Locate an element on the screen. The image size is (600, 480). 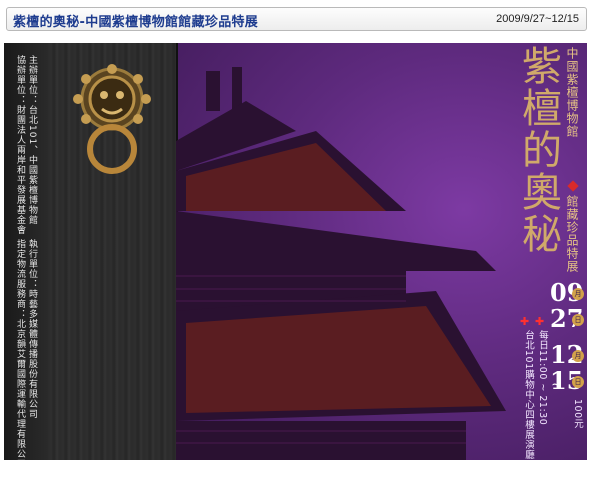
exhibition-subtitle-special: 館藏珍品特展 is located at coordinates (572, 234).